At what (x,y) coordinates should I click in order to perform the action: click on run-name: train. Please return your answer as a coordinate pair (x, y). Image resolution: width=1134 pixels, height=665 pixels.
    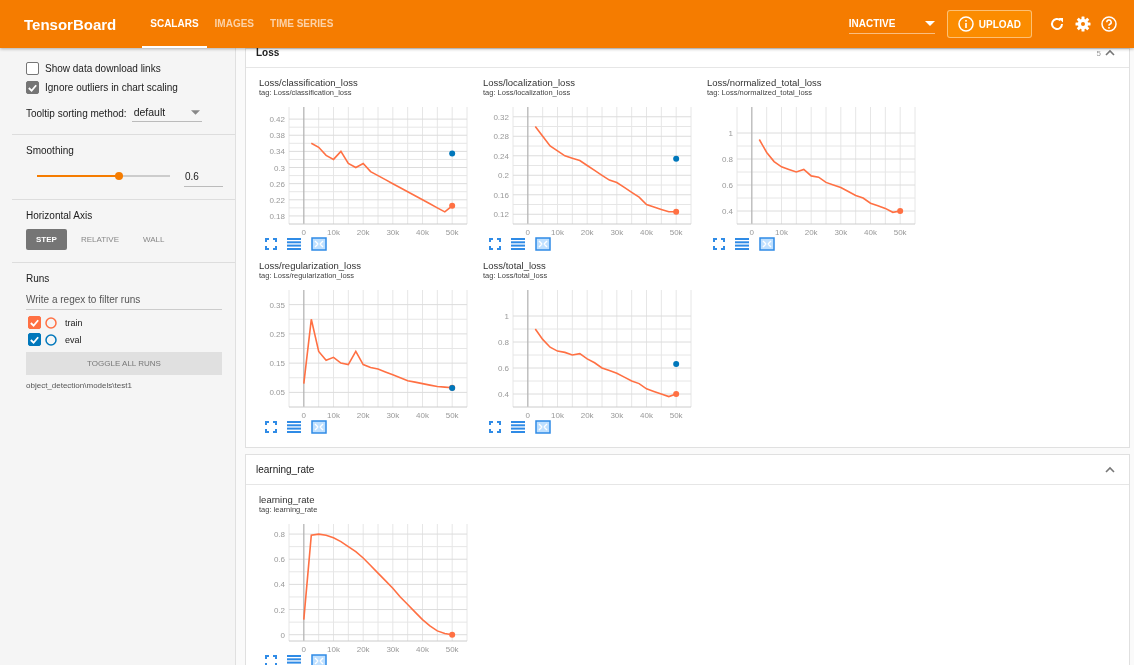
    Looking at the image, I should click on (74, 322).